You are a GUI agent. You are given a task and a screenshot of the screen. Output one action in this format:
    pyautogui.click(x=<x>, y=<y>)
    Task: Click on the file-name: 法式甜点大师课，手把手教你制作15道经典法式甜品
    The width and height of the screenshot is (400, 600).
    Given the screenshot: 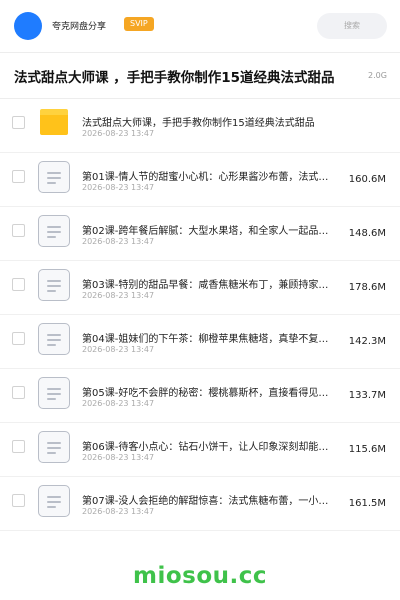 What is the action you would take?
    pyautogui.click(x=232, y=121)
    